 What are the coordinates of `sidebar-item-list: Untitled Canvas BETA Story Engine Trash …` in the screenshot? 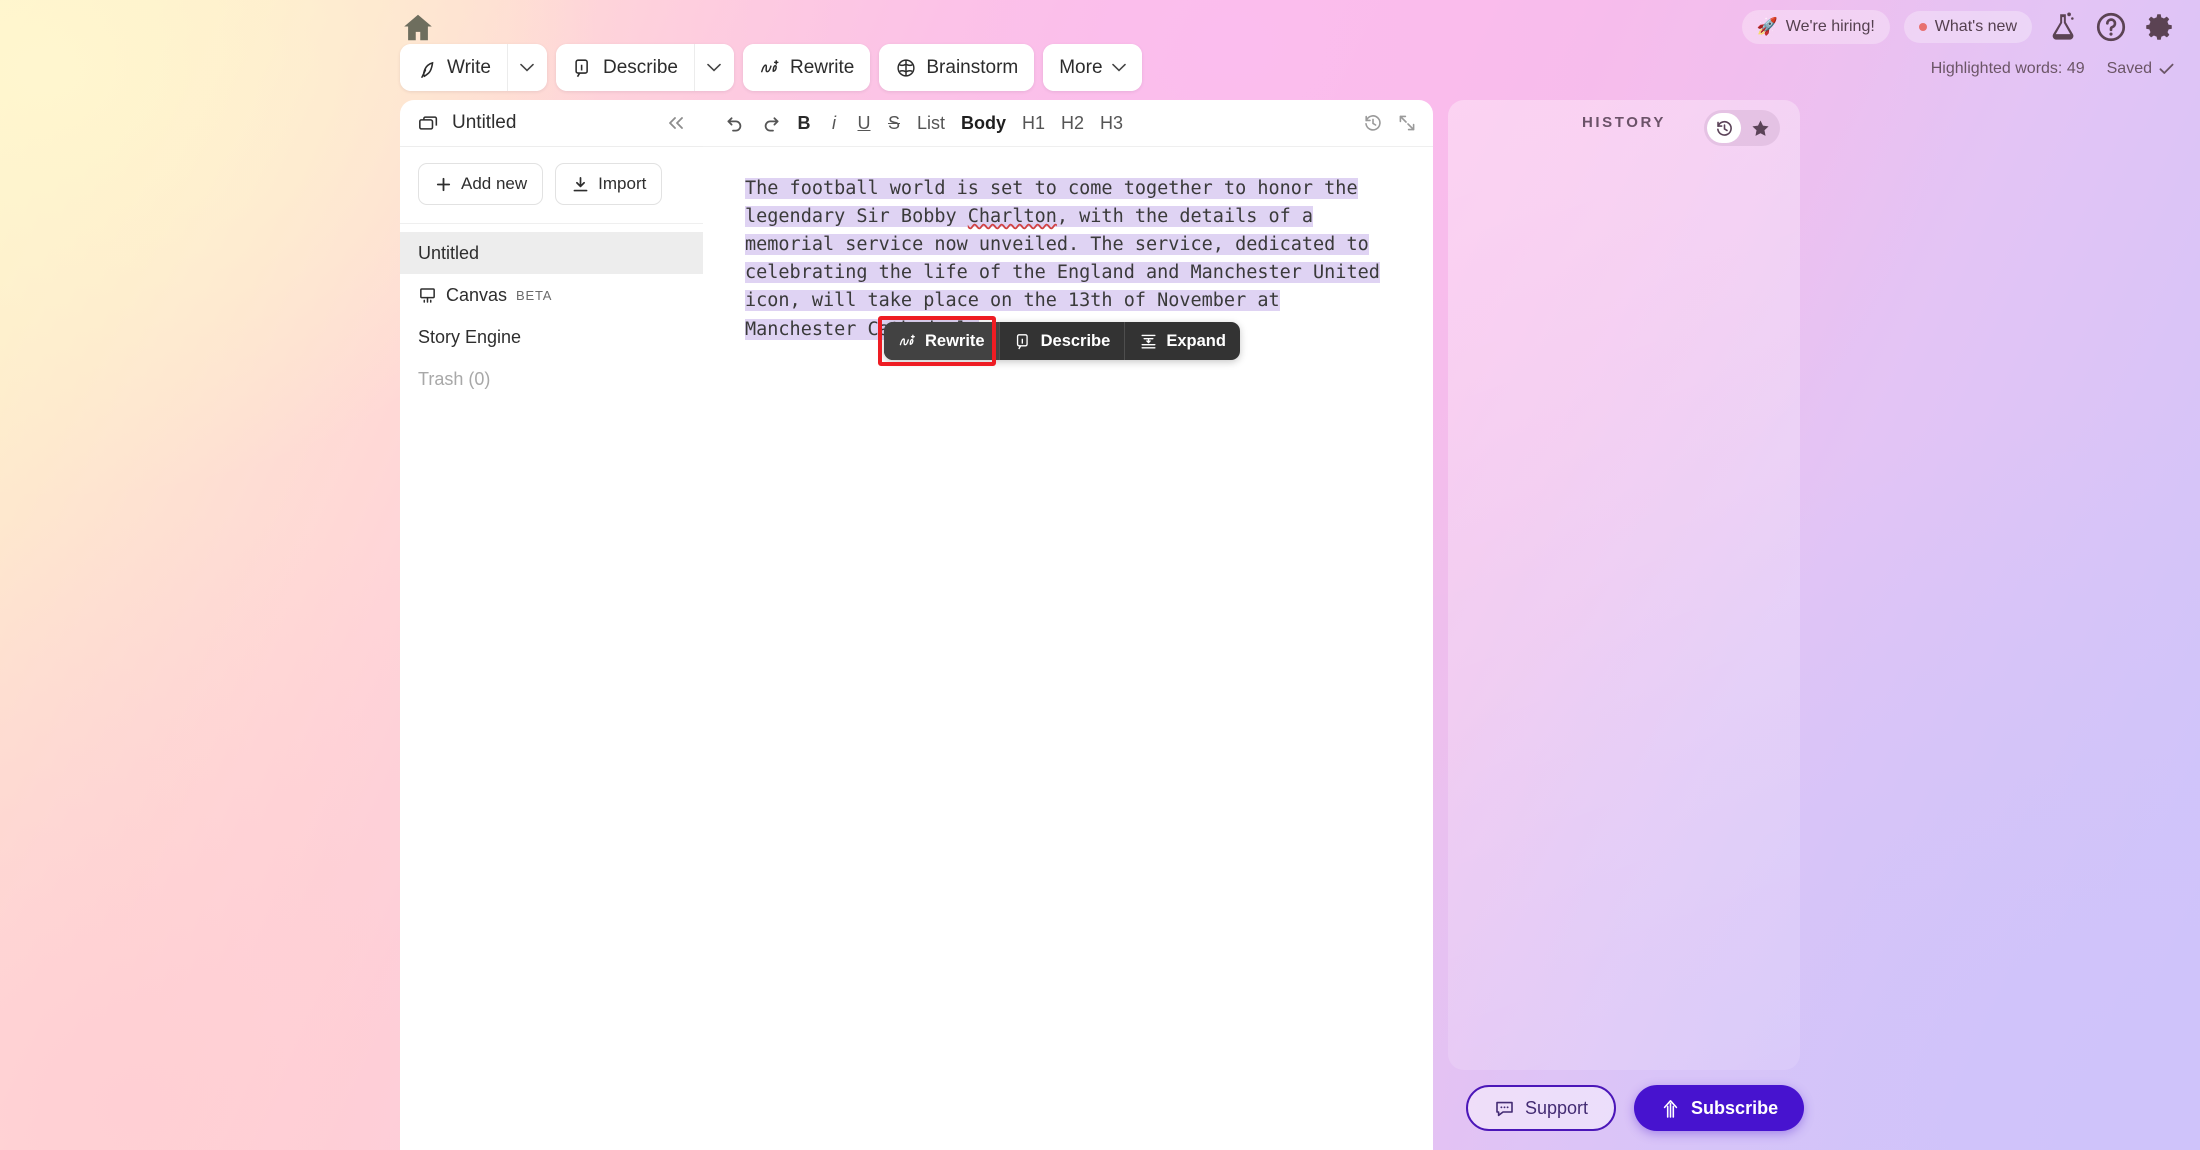 It's located at (551, 312).